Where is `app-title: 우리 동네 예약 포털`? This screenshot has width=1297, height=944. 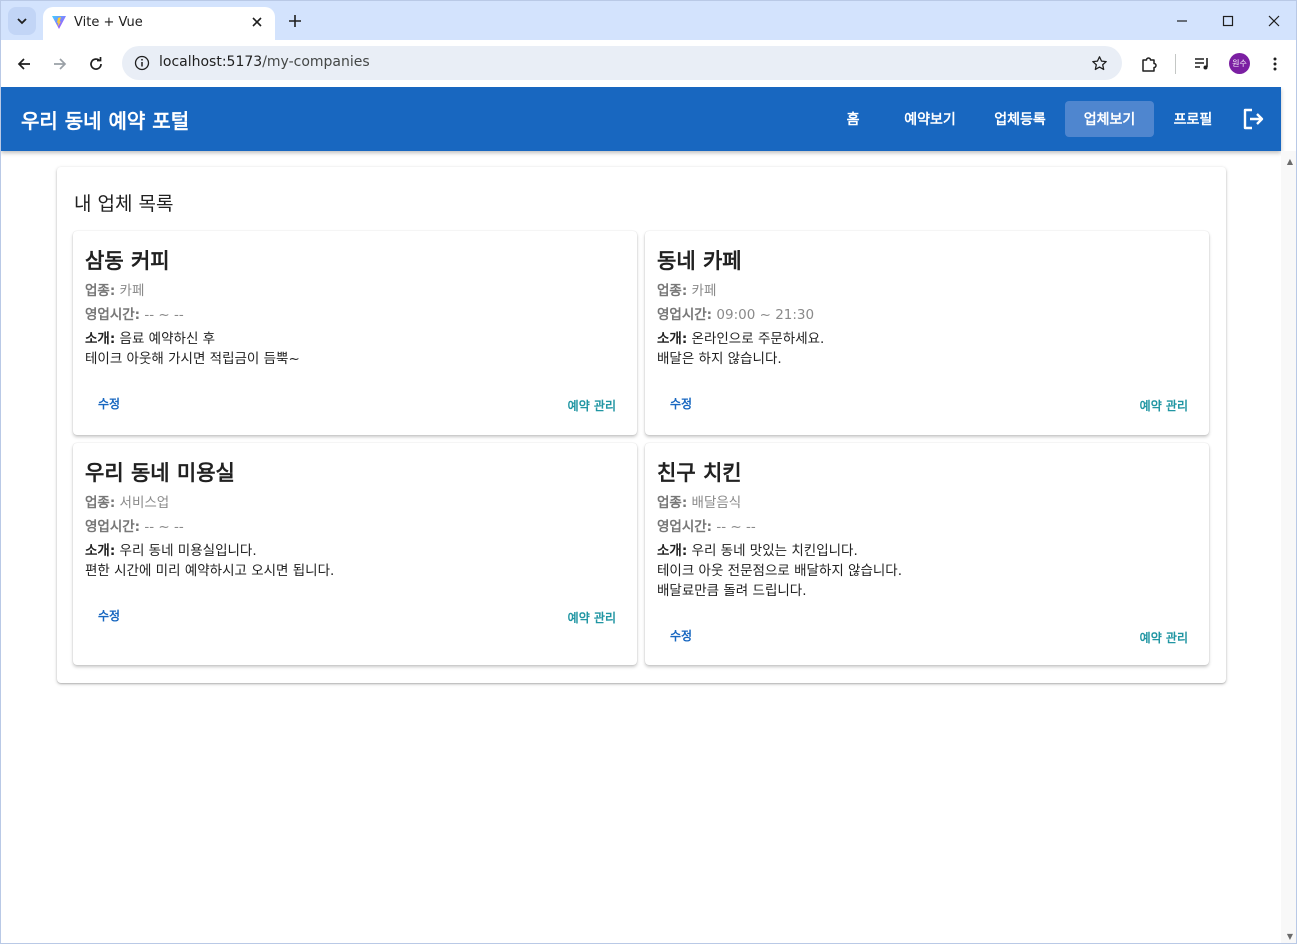
app-title: 우리 동네 예약 포털 is located at coordinates (105, 119).